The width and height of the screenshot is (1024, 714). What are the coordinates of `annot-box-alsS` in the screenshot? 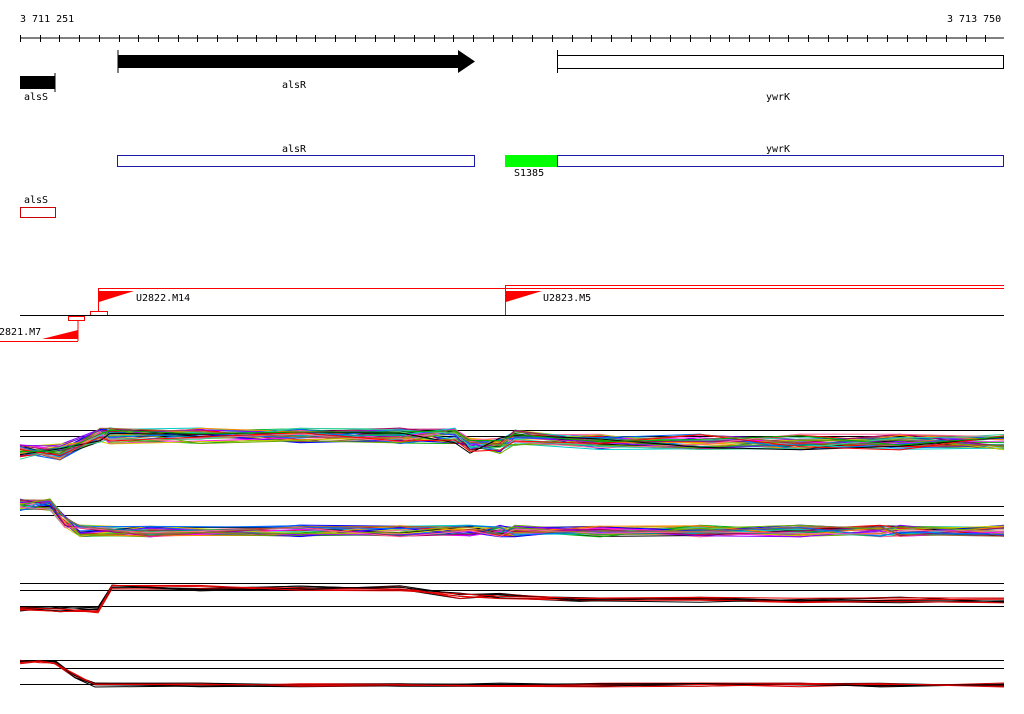 It's located at (38, 212).